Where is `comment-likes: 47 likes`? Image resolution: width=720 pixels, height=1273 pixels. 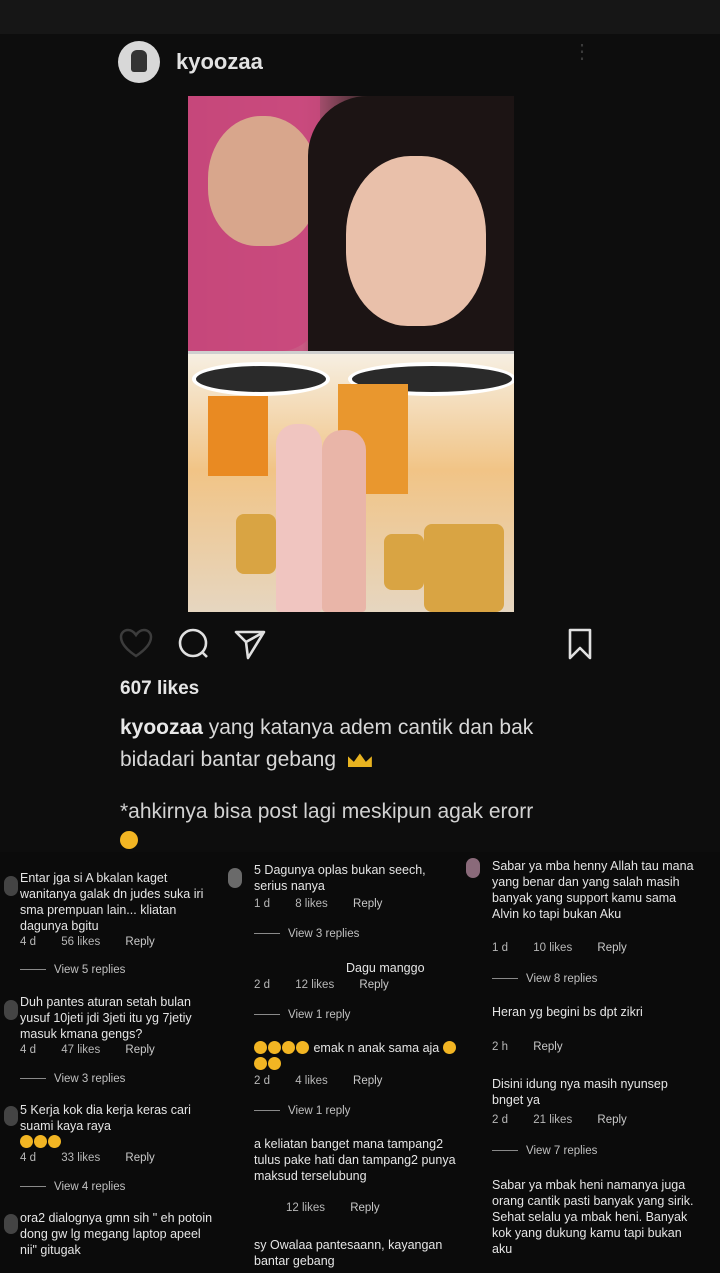 comment-likes: 47 likes is located at coordinates (80, 1050).